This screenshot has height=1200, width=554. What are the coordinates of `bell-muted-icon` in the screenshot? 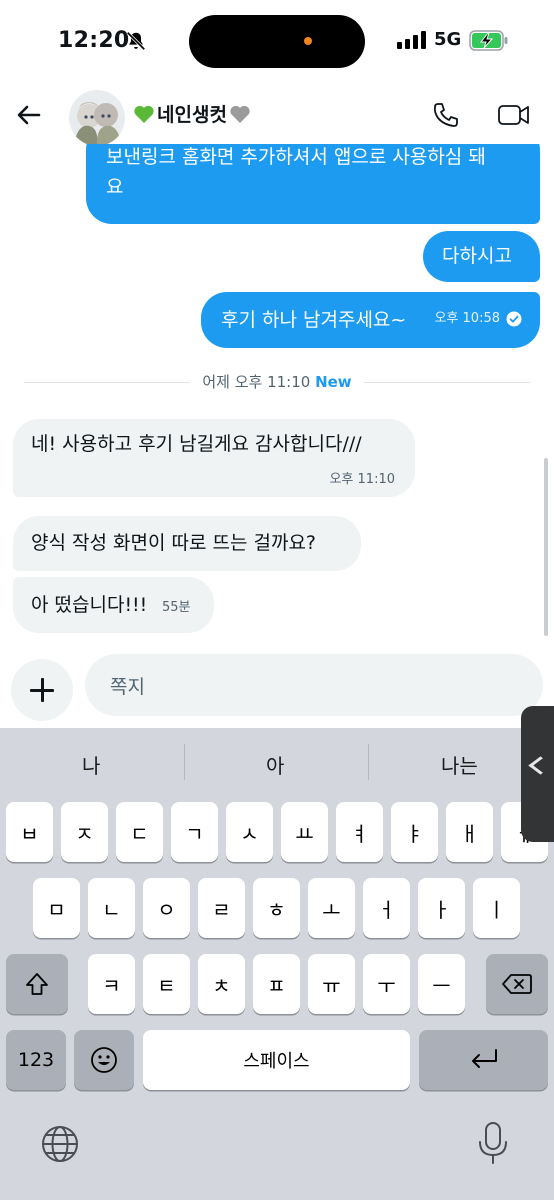 It's located at (136, 41).